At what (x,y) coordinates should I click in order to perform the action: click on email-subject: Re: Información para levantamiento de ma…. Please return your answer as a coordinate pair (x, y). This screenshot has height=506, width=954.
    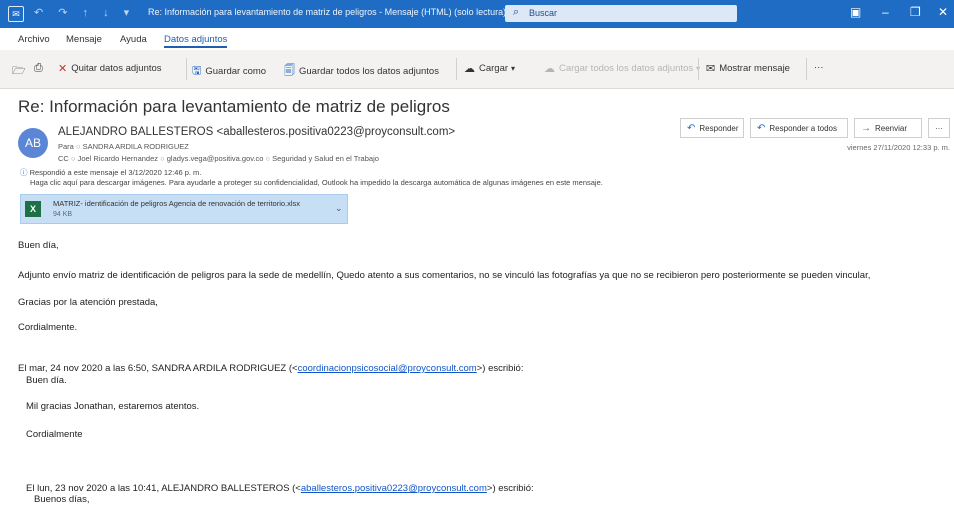
    Looking at the image, I should click on (234, 106).